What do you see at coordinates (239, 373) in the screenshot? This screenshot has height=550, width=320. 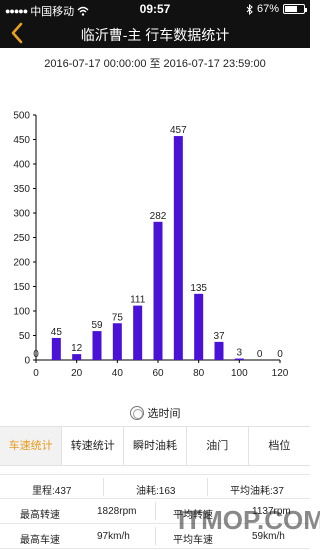 I see `x-tick-label: 100` at bounding box center [239, 373].